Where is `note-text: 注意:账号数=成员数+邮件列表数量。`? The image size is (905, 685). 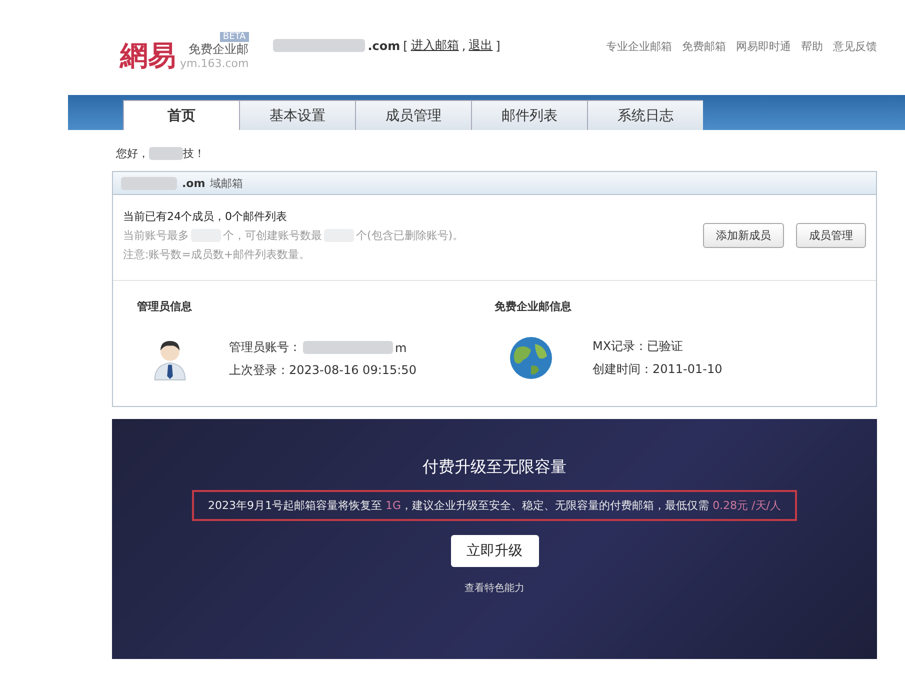
note-text: 注意:账号数=成员数+邮件列表数量。 is located at coordinates (217, 254).